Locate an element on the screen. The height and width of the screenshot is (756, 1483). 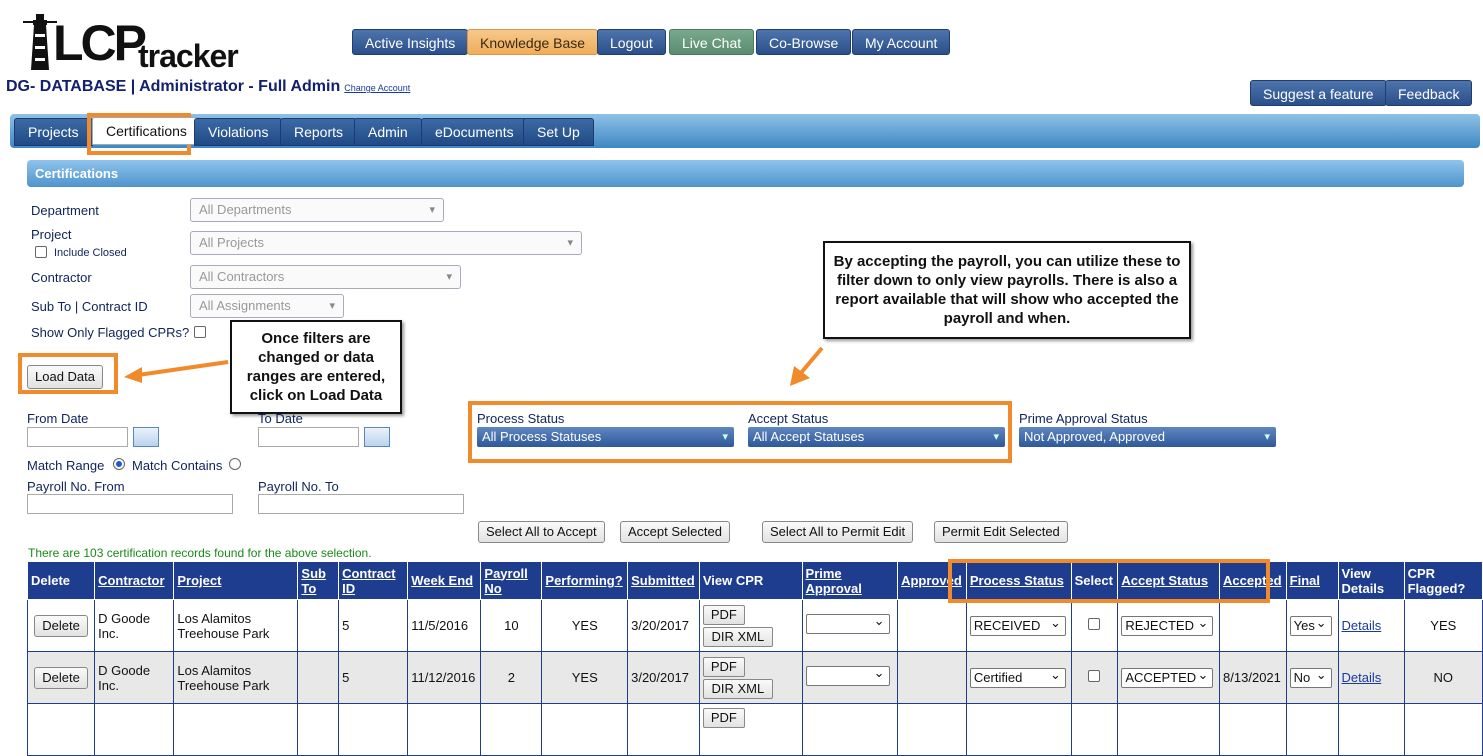
payroll-to-input is located at coordinates (361, 504).